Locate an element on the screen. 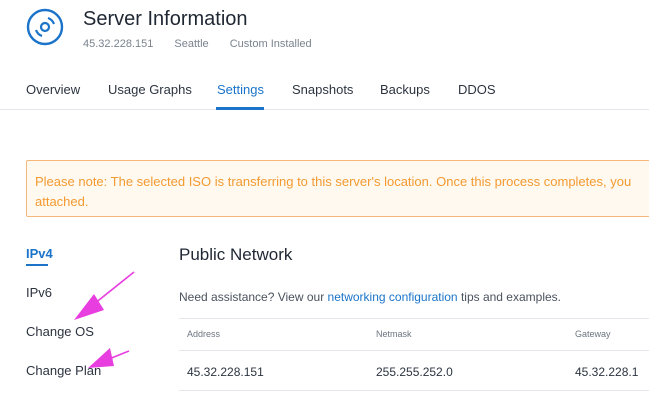 Image resolution: width=649 pixels, height=393 pixels. column-header-netmask: Netmask is located at coordinates (394, 334).